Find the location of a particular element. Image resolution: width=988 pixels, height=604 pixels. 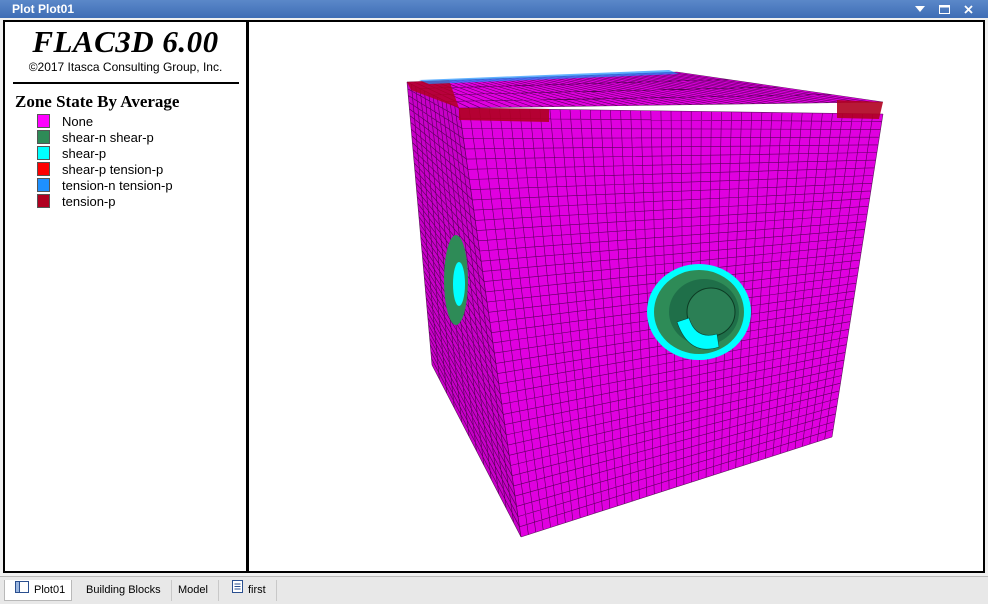

legend-item: None is located at coordinates (65, 121).